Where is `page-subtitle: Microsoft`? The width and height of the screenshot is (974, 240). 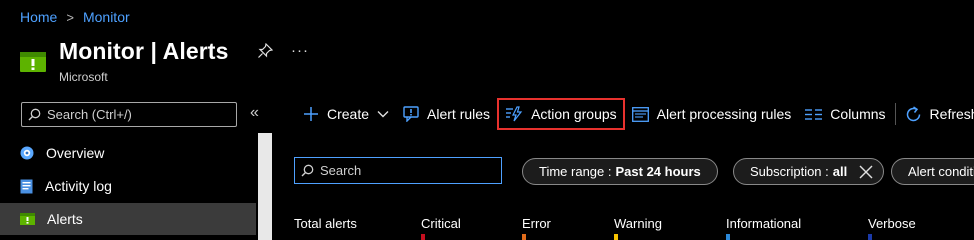 page-subtitle: Microsoft is located at coordinates (83, 77).